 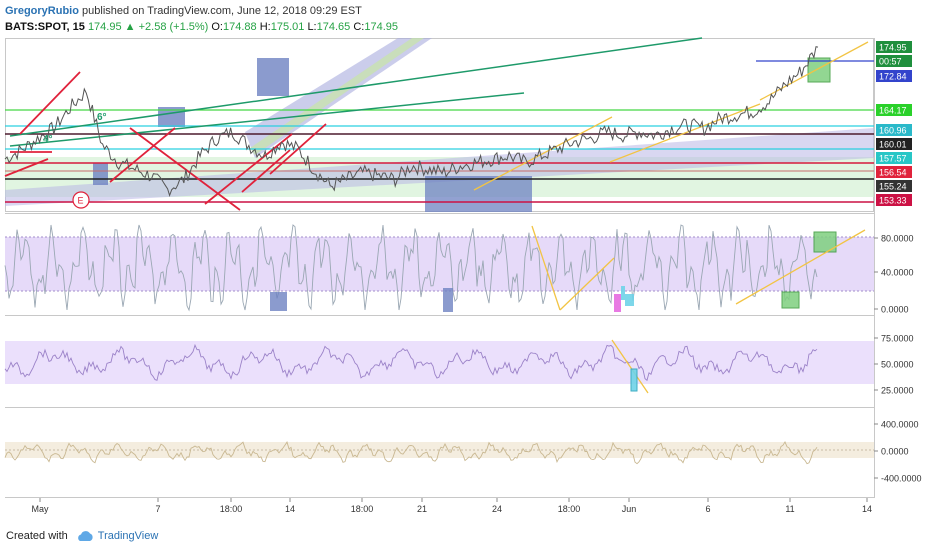 What do you see at coordinates (85, 535) in the screenshot?
I see `tradingview-cloud-icon` at bounding box center [85, 535].